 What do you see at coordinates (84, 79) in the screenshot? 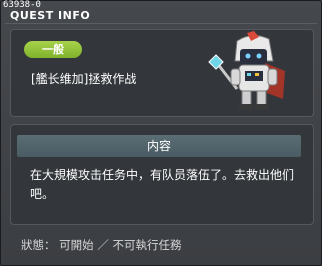
I see `quest-name: [艦长维加]拯救作战` at bounding box center [84, 79].